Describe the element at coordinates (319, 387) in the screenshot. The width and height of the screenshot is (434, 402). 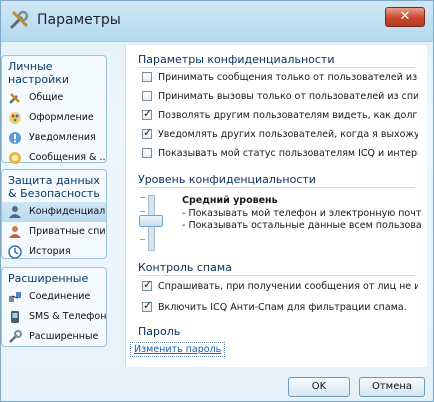
I see `ok-button: OK` at that location.